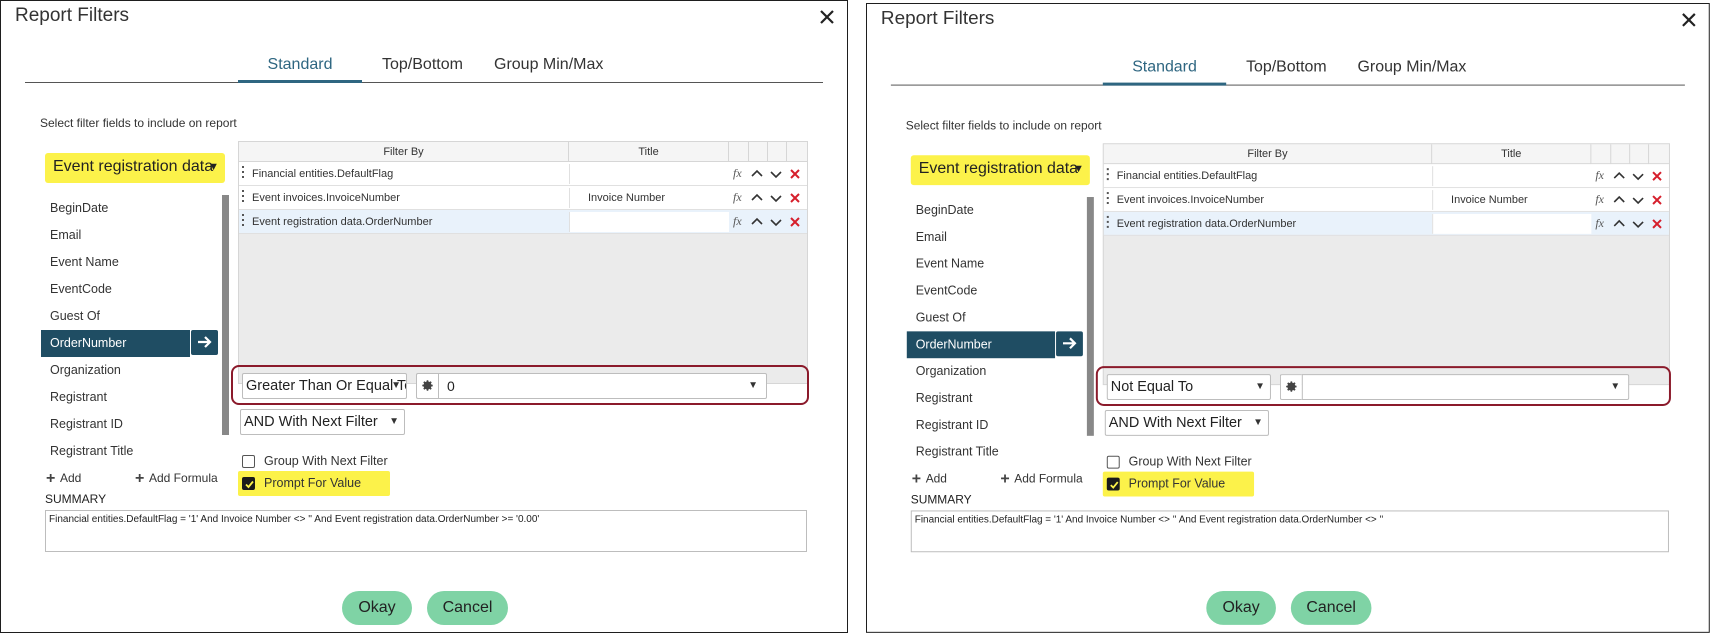 The width and height of the screenshot is (1713, 633). I want to click on value-select: ▼, so click(1465, 387).